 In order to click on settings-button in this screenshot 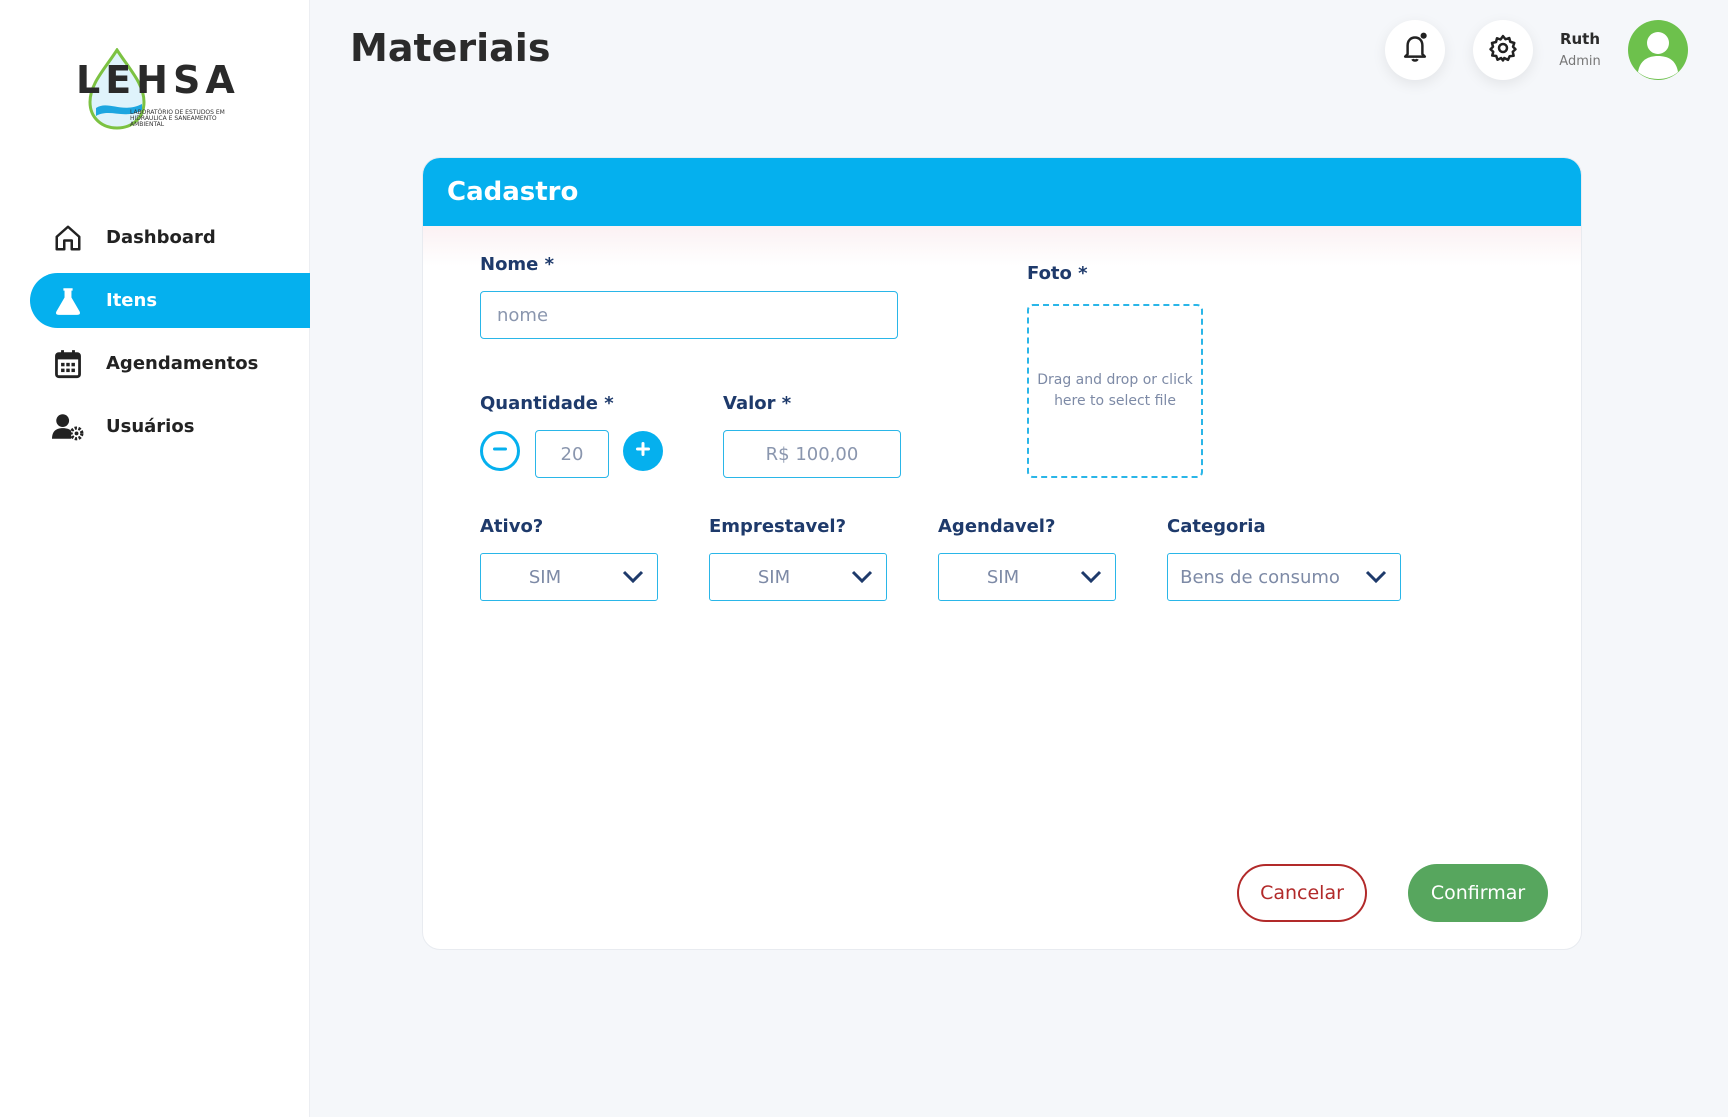, I will do `click(1503, 50)`.